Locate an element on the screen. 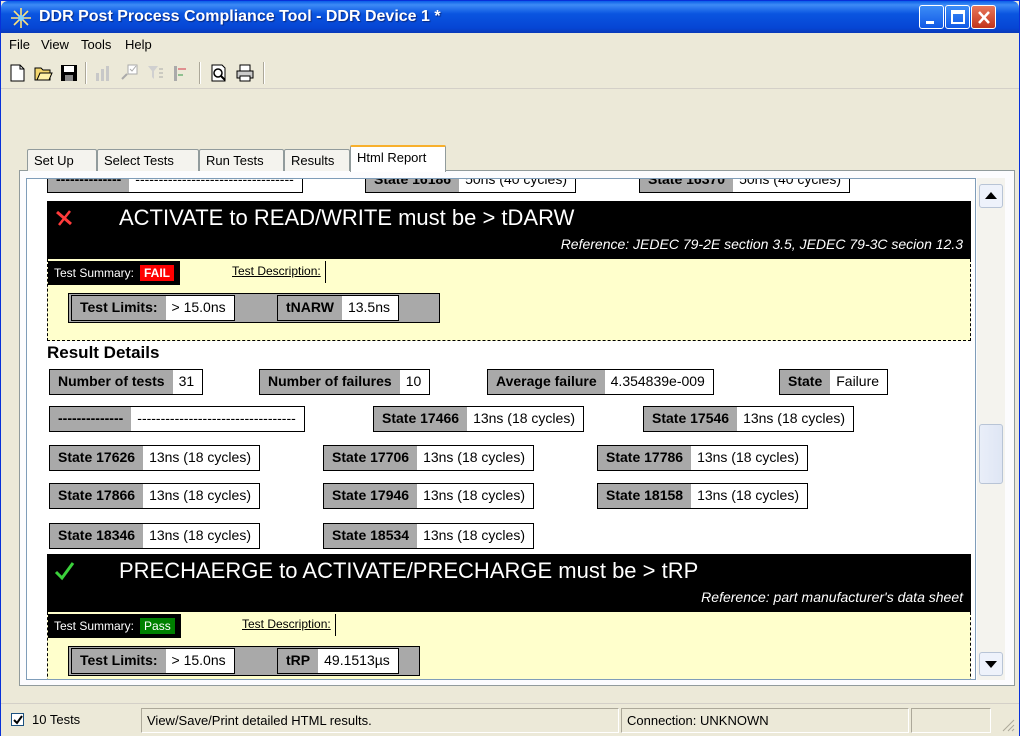 This screenshot has width=1020, height=736. status-badge: Pass is located at coordinates (157, 626).